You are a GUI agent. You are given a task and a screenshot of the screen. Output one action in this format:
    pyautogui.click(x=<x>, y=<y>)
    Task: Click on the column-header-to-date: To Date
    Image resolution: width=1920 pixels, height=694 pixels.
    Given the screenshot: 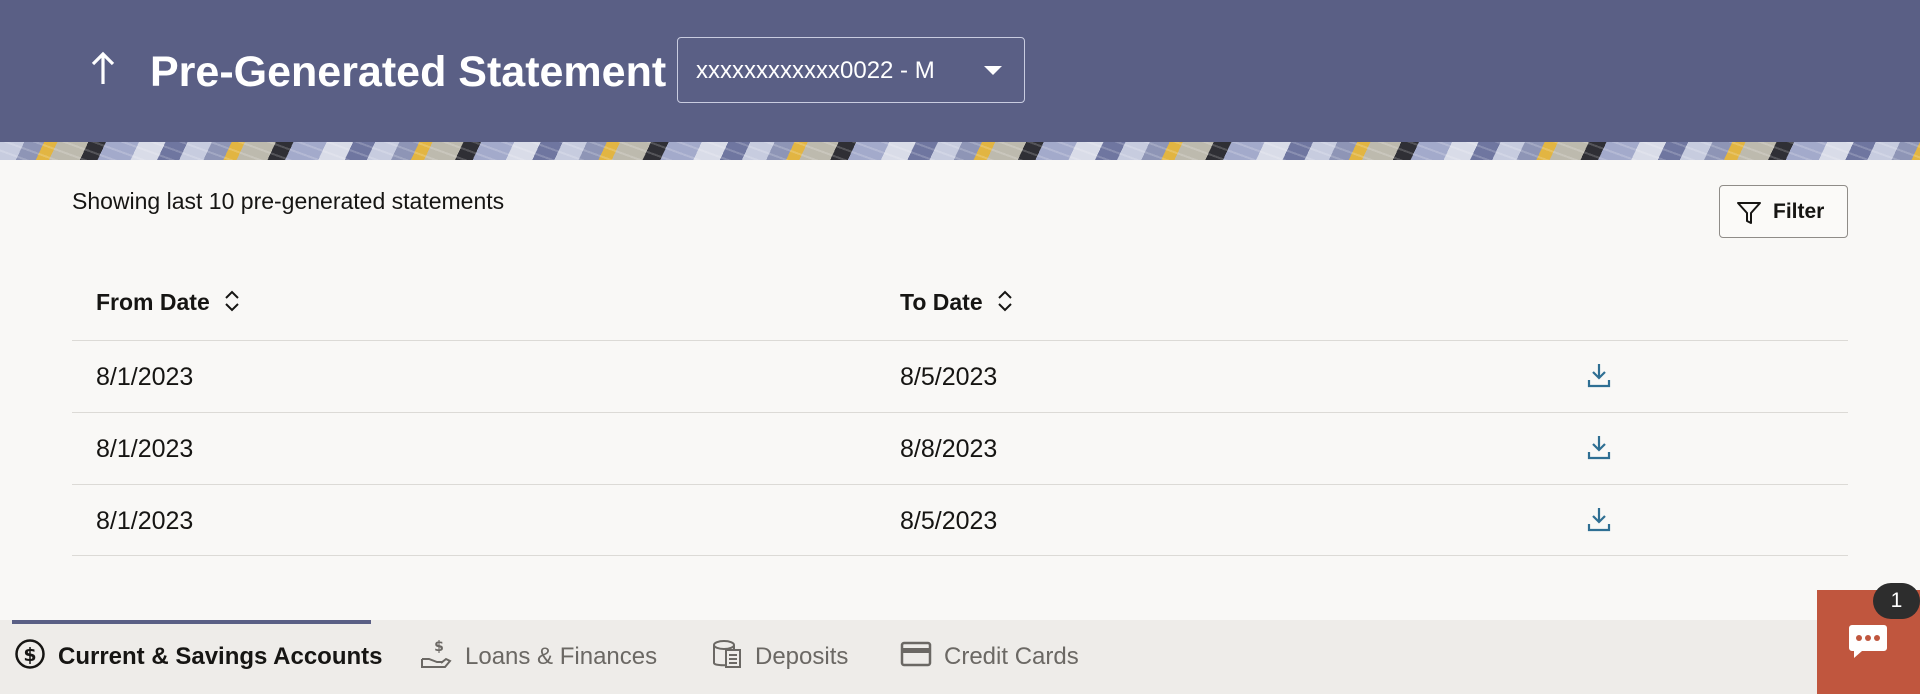 What is the action you would take?
    pyautogui.click(x=956, y=303)
    